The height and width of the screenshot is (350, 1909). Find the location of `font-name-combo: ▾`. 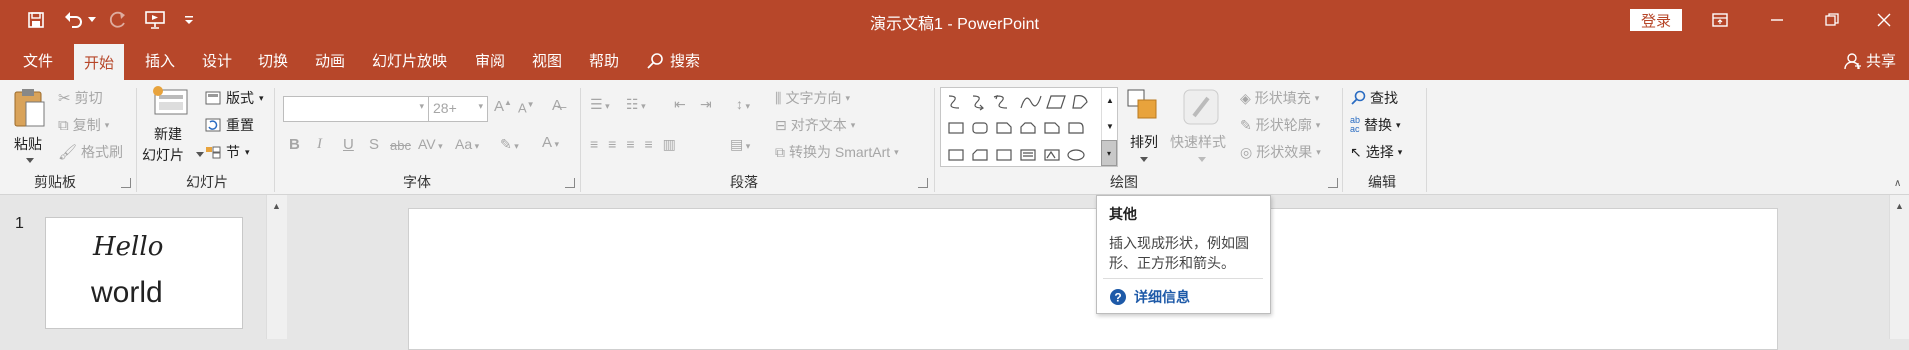

font-name-combo: ▾ is located at coordinates (356, 109).